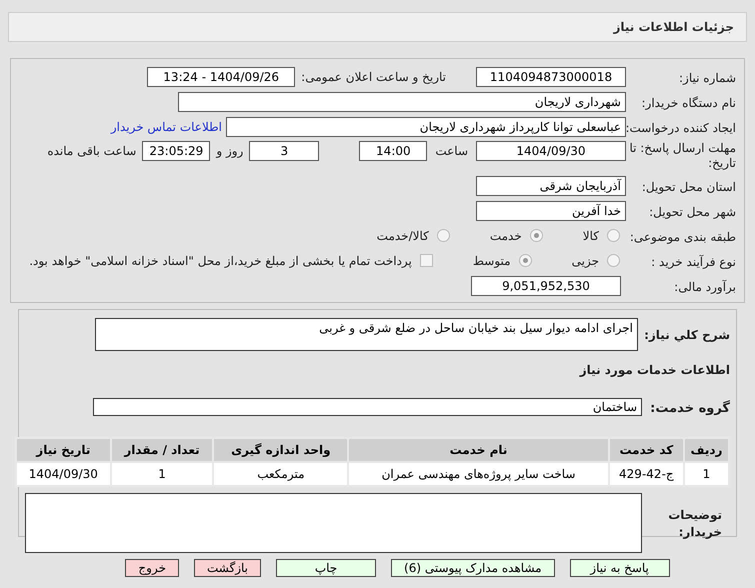 The image size is (755, 588). I want to click on field-label: متوسط, so click(491, 261).